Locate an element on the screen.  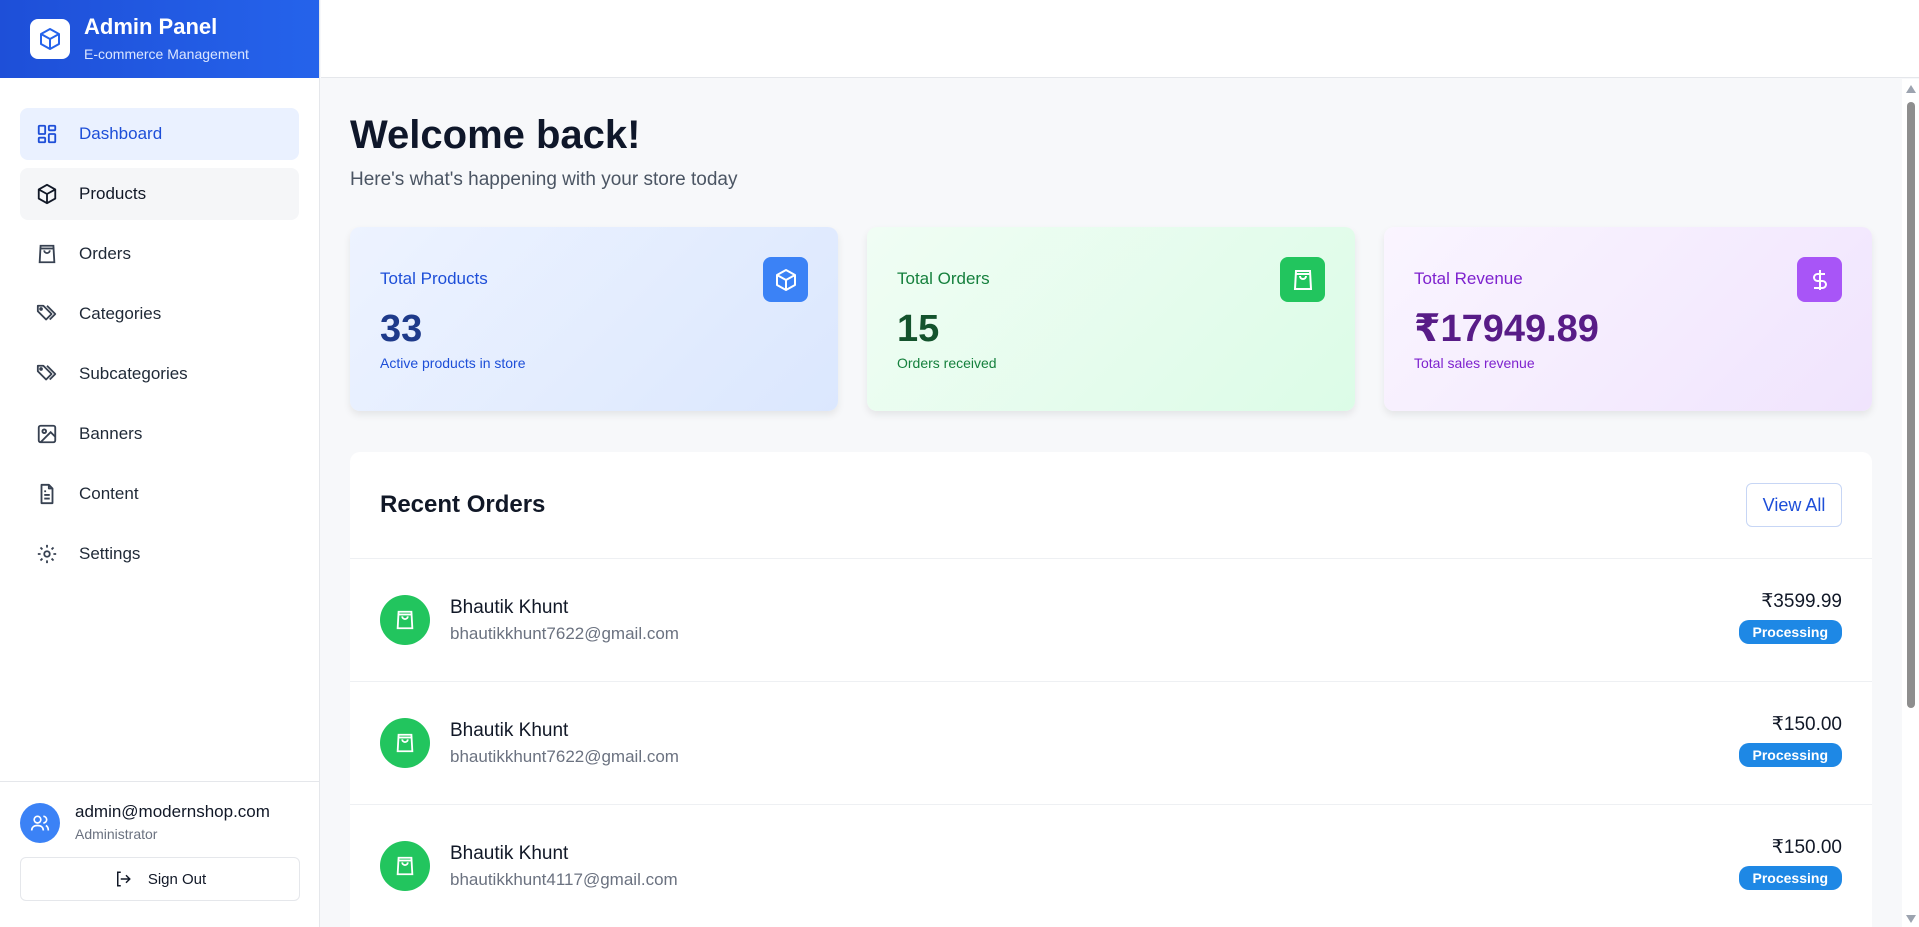
sidebar-item-subcategories: Subcategories is located at coordinates (159, 374).